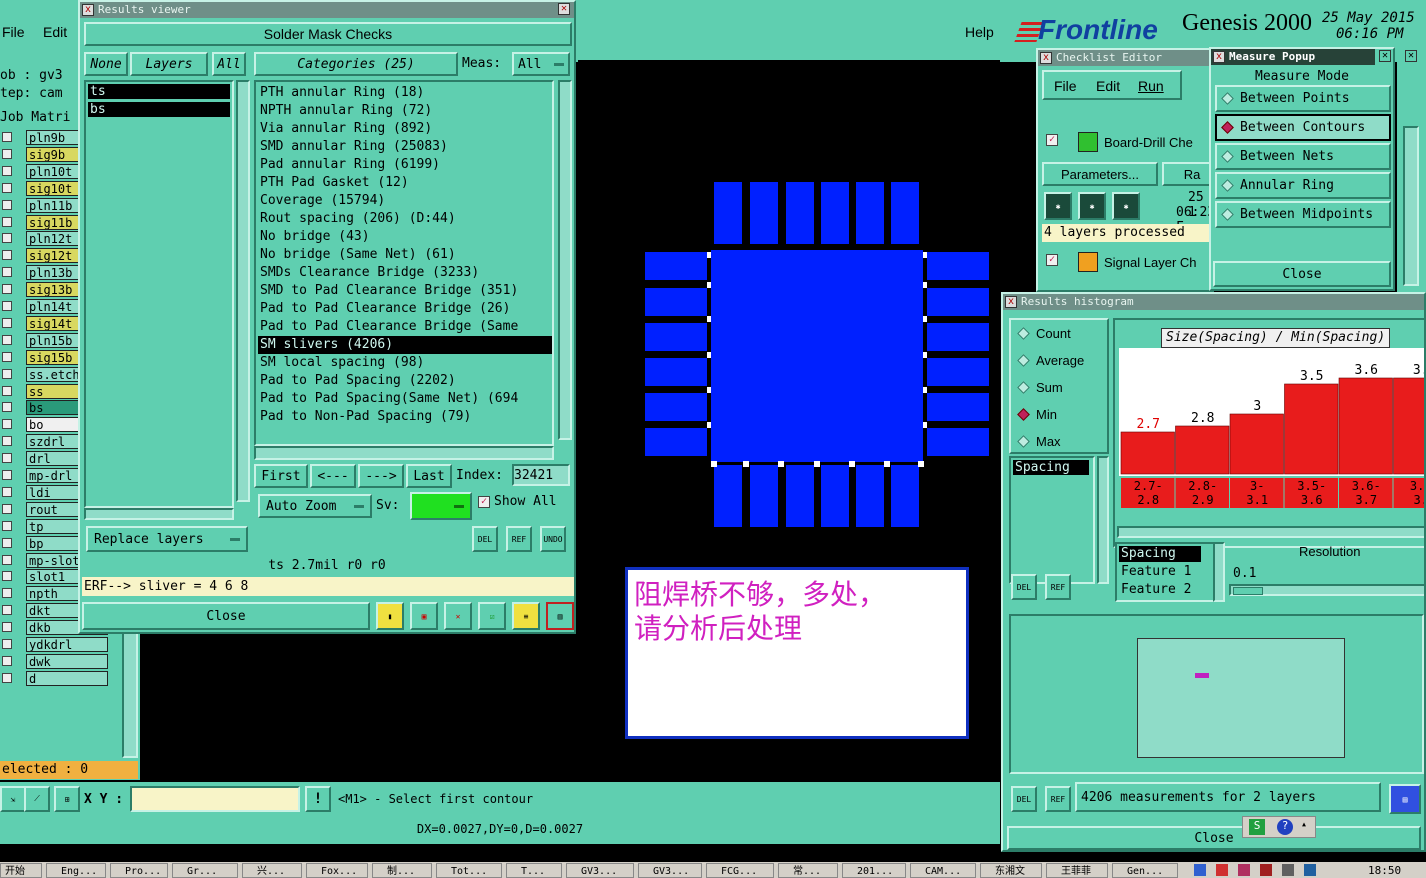 The height and width of the screenshot is (878, 1426). I want to click on measure-popup-titlebar: Measure Popup, so click(1293, 57).